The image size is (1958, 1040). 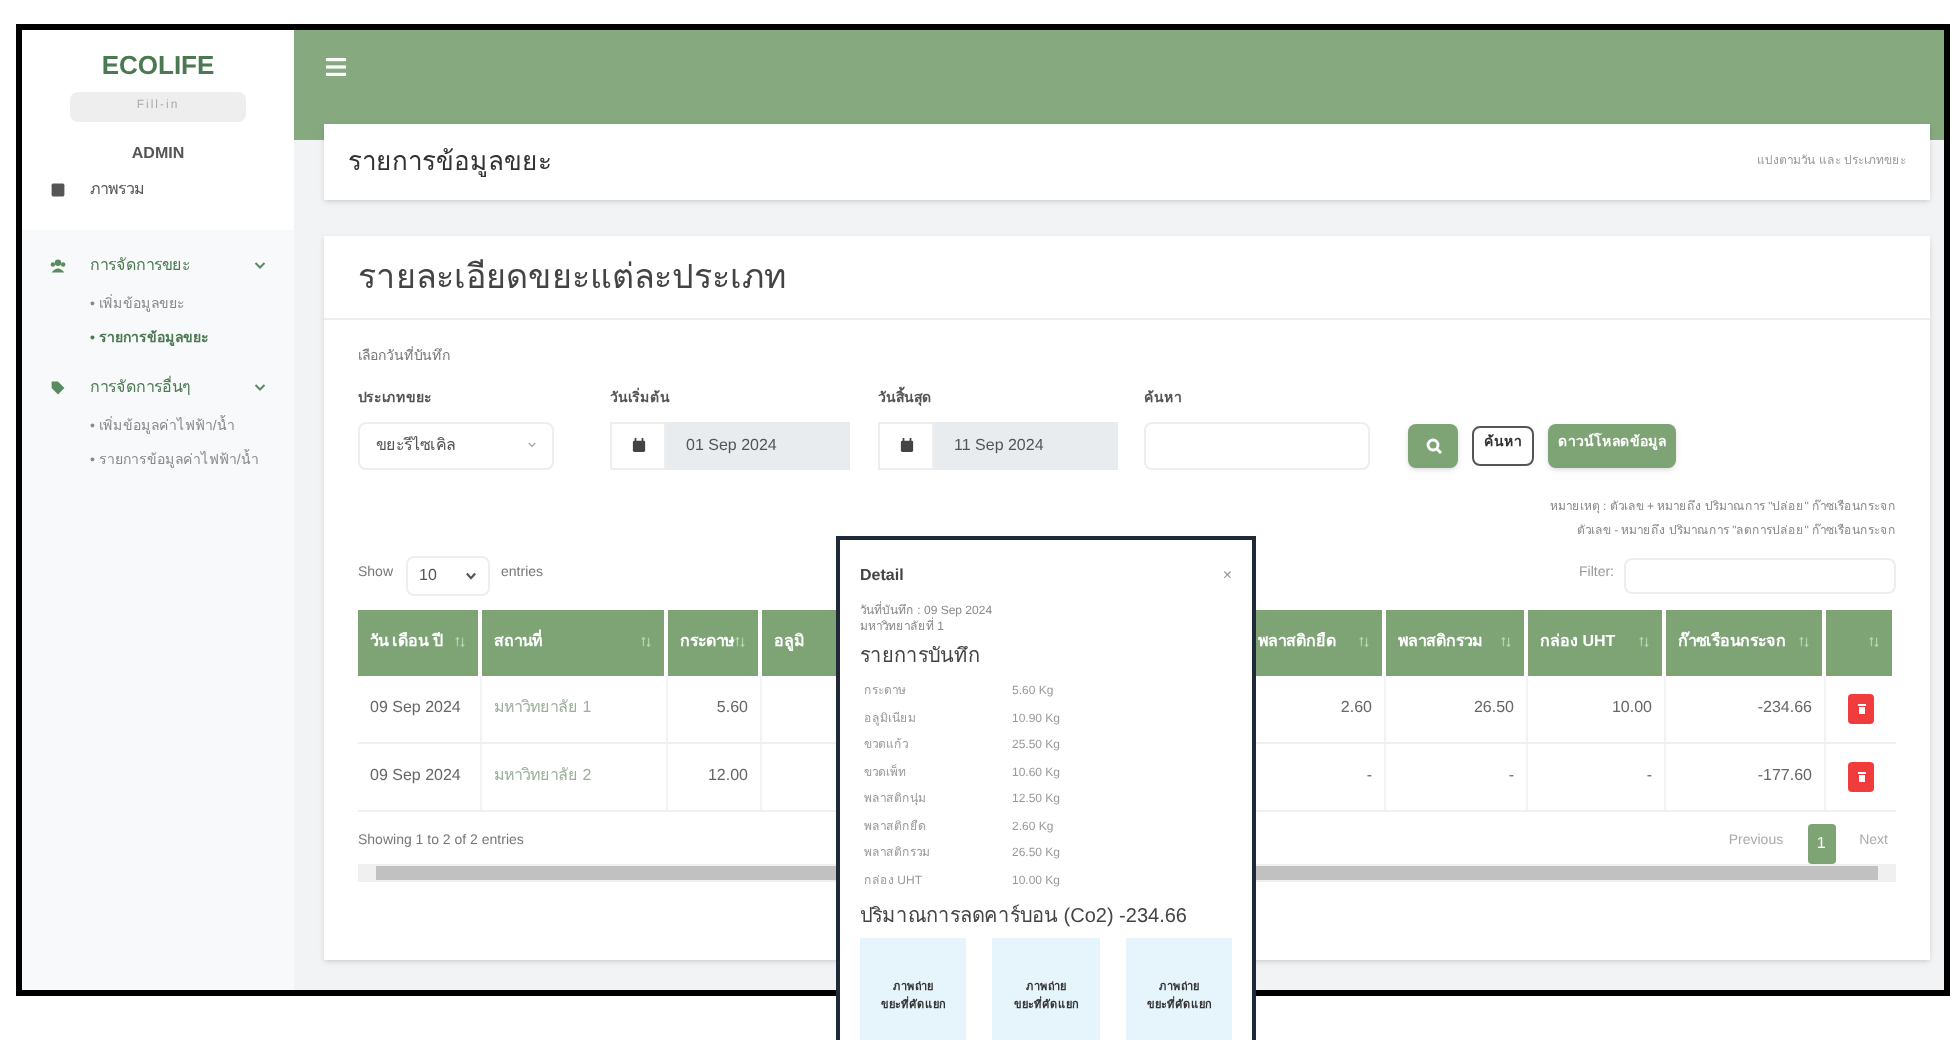 What do you see at coordinates (1784, 776) in the screenshot?
I see `table-cell: -177.60` at bounding box center [1784, 776].